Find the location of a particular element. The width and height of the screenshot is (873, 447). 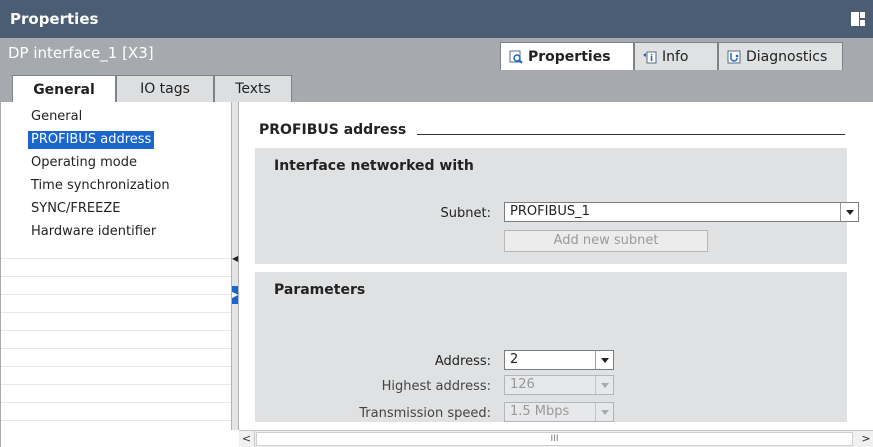

transmission-speed-dropdown: 1.5 Mbps is located at coordinates (559, 412).